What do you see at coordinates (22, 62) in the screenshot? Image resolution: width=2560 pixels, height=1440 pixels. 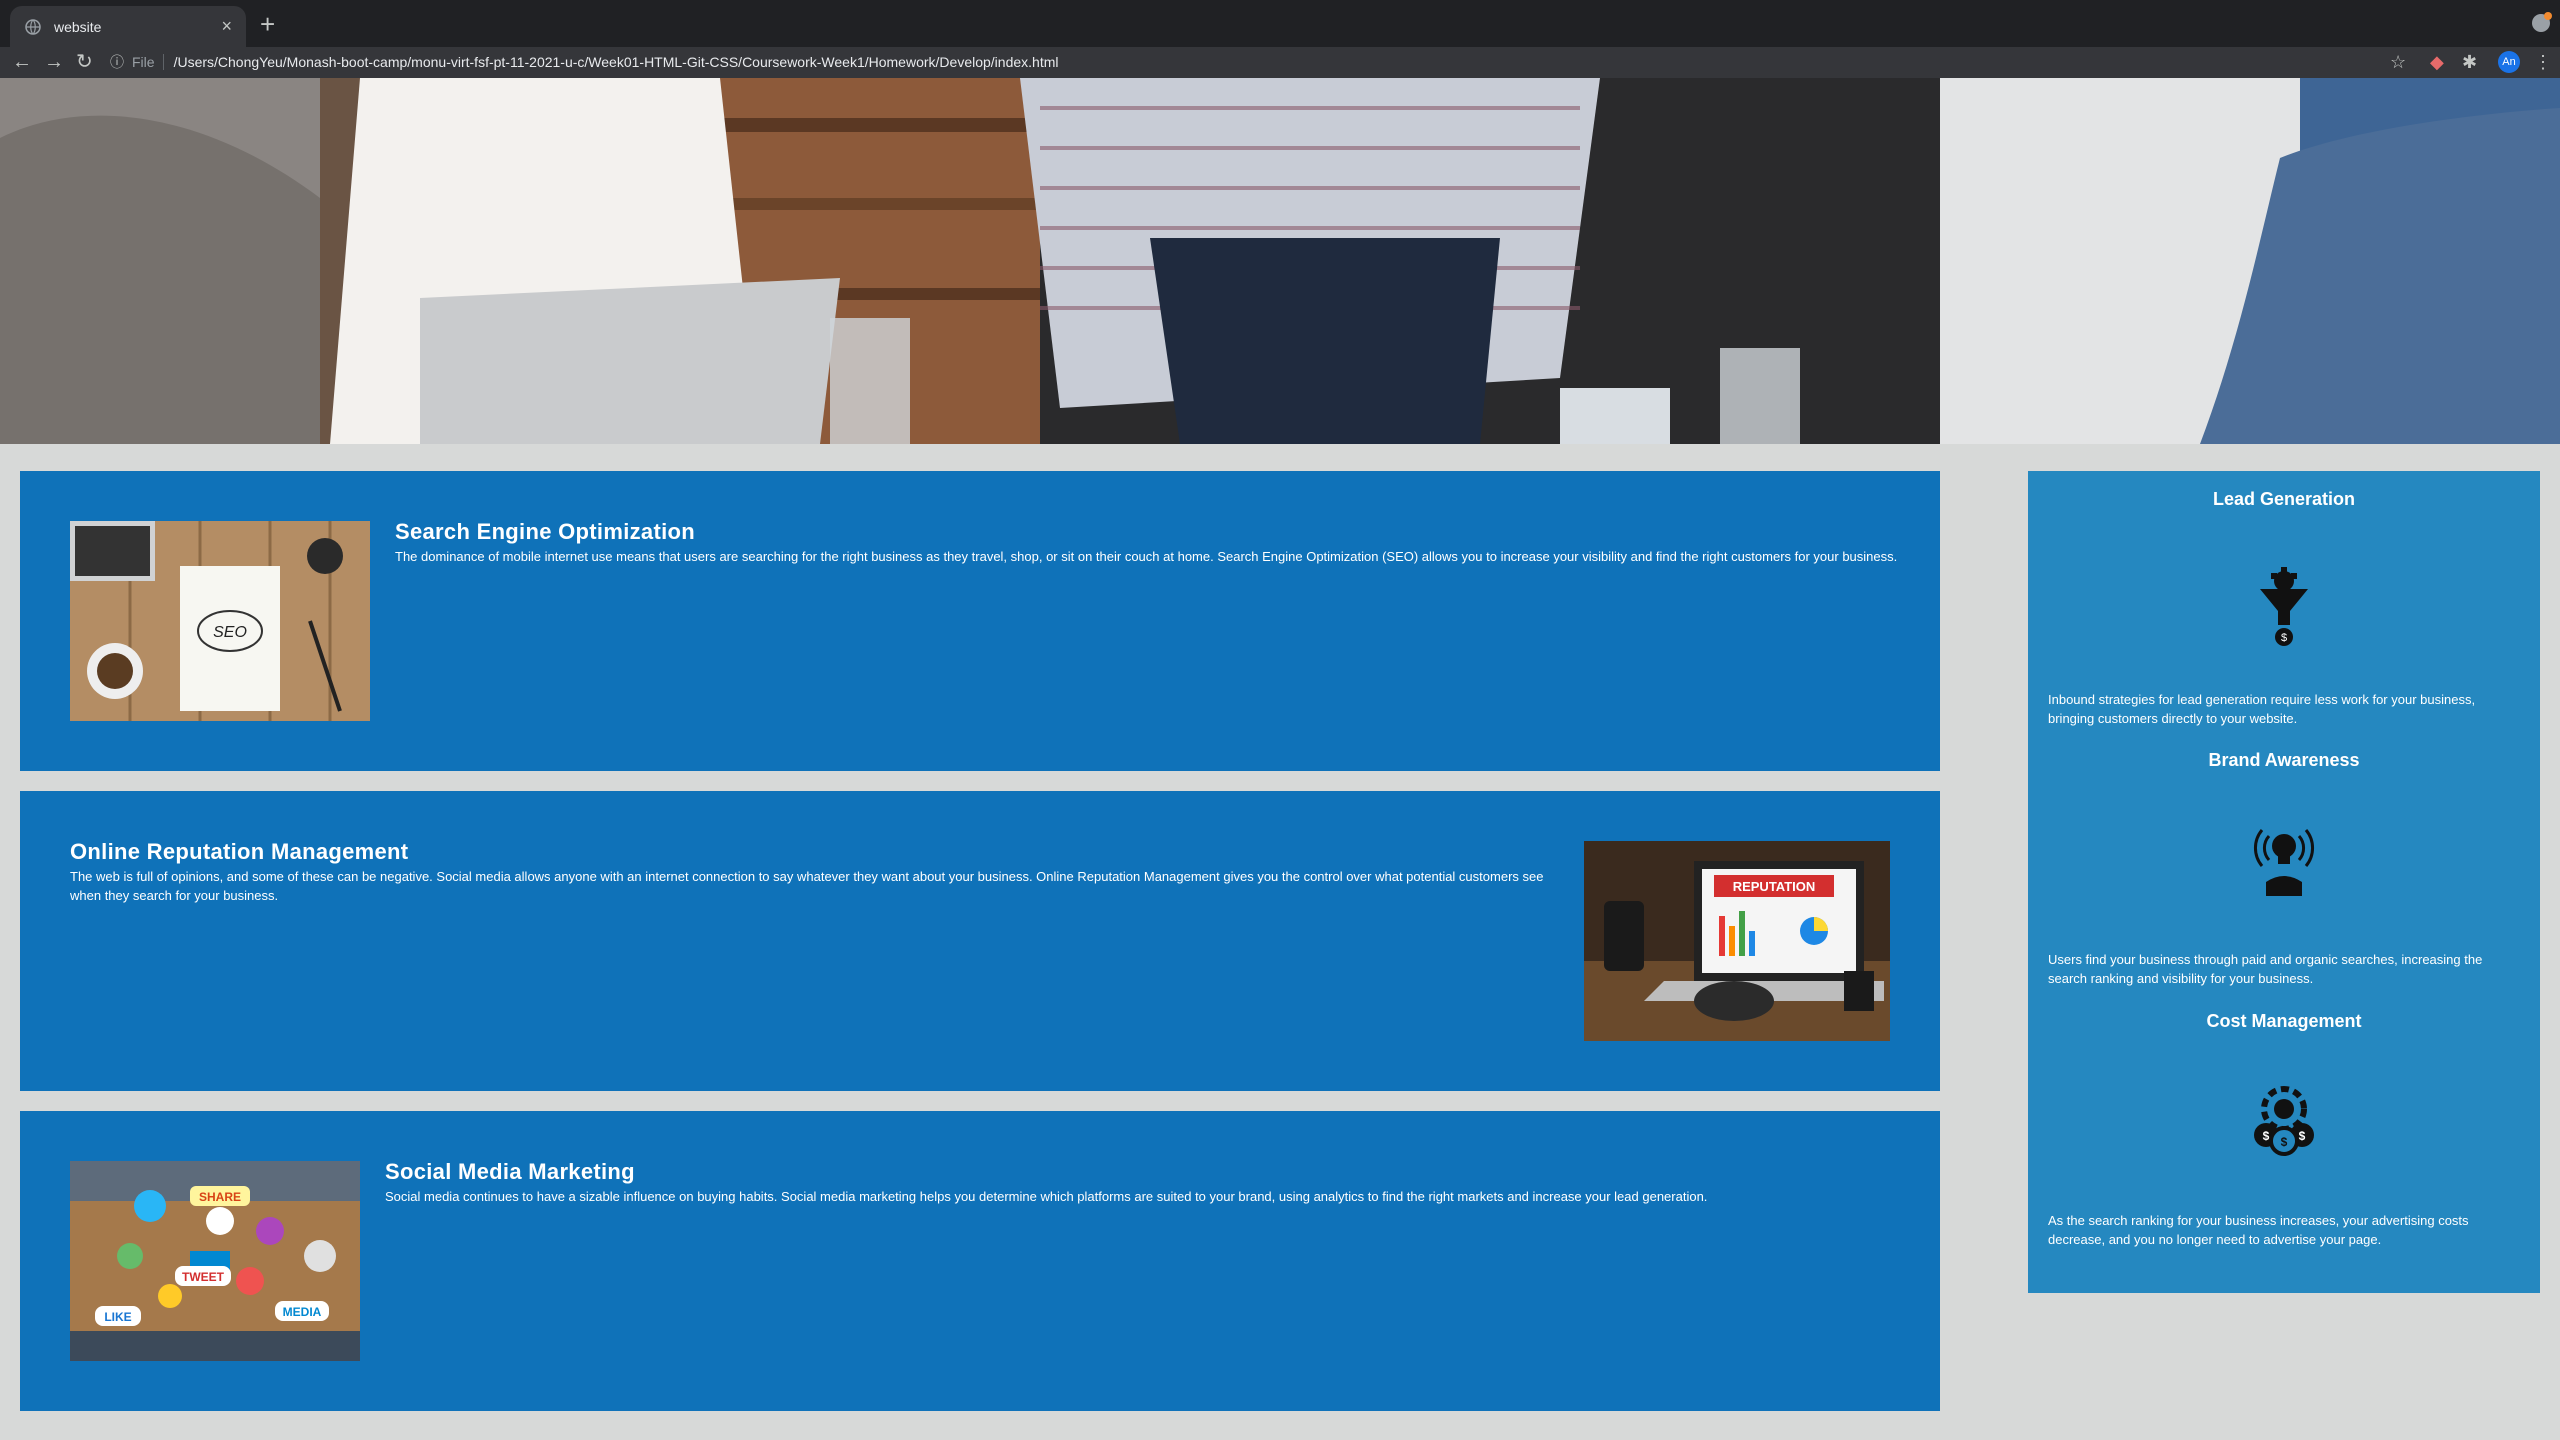 I see `back-icon: ←` at bounding box center [22, 62].